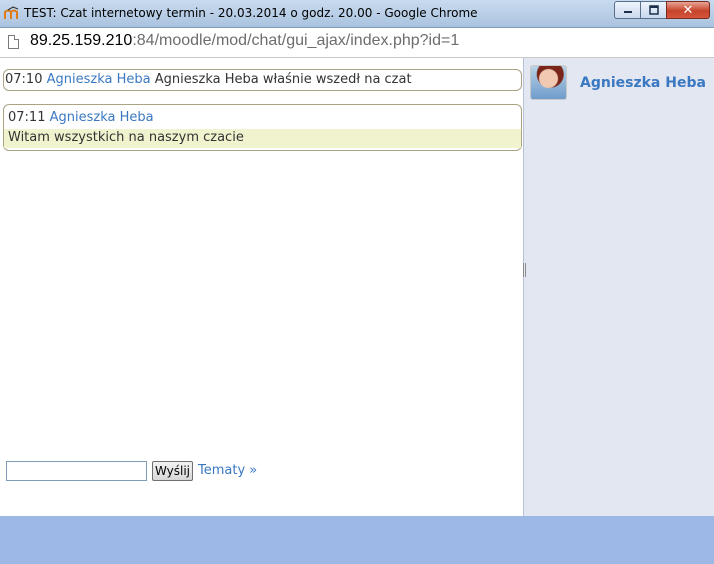  I want to click on window-controls: ✕, so click(662, 10).